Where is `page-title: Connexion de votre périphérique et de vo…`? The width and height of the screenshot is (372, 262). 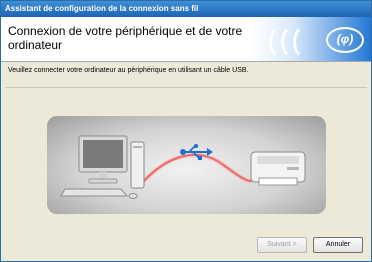
page-title: Connexion de votre périphérique et de vo… is located at coordinates (125, 38).